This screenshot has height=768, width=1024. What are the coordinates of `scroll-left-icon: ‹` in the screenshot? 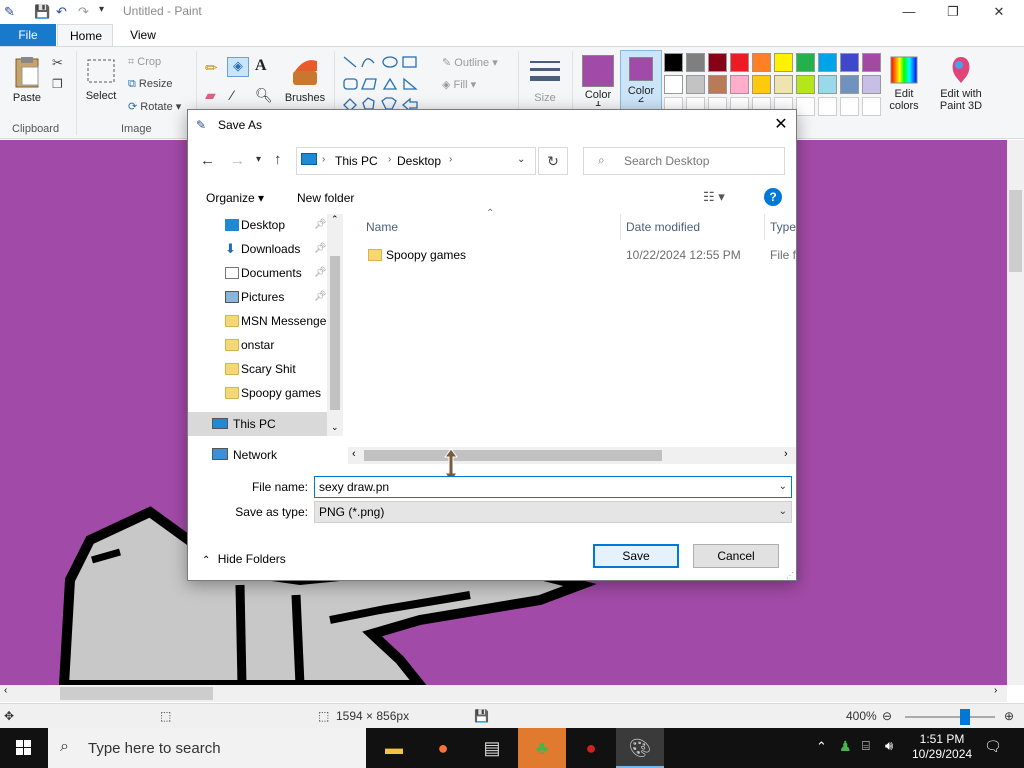 It's located at (5, 690).